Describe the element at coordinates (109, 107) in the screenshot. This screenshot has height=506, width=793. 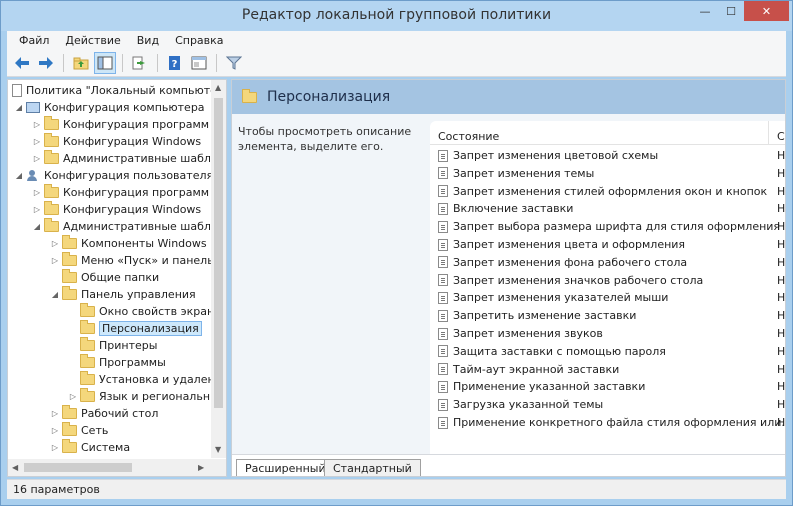
I see `tree-item-computer-config: ◢ Конфигурация компьютера` at that location.